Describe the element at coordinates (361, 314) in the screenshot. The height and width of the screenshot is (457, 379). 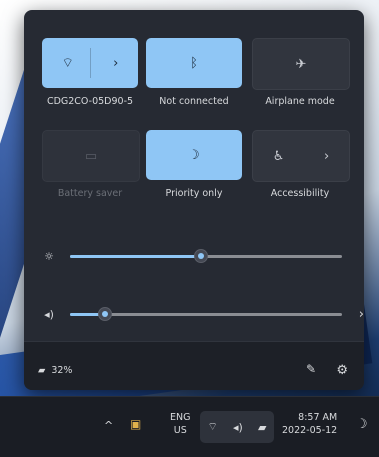
I see `audio-output-chevron-icon: ›` at that location.